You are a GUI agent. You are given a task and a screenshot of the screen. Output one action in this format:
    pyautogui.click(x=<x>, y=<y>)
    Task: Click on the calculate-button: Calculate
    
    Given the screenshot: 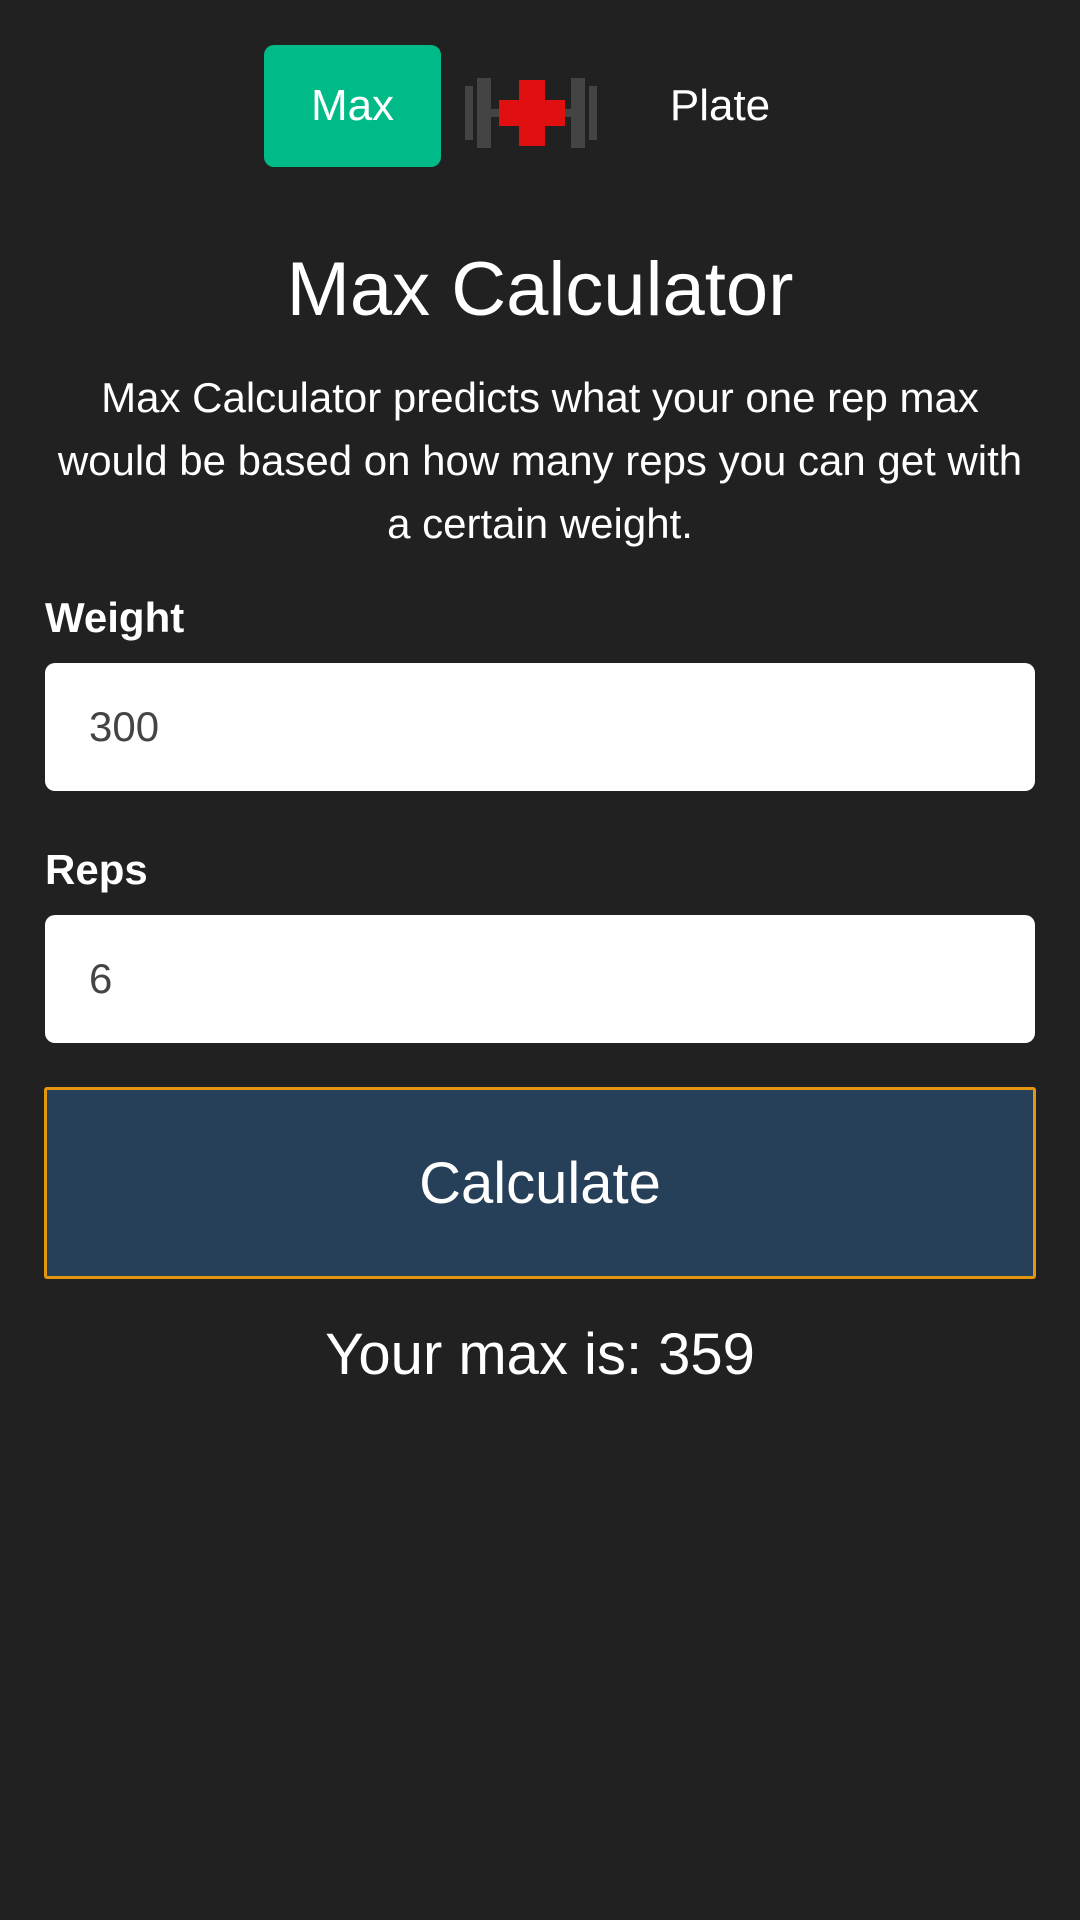 What is the action you would take?
    pyautogui.click(x=540, y=1183)
    